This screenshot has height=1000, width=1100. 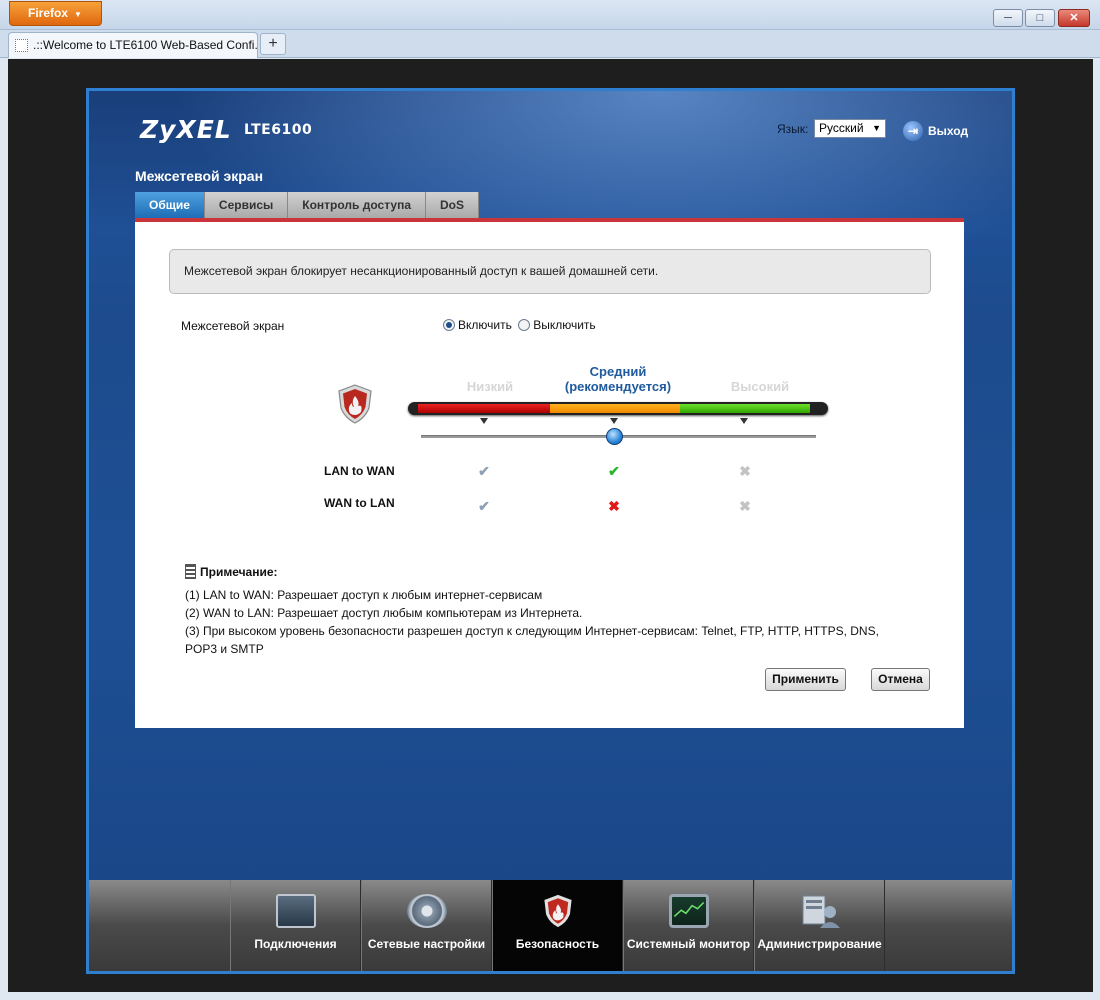 I want to click on nav-label: Подключения, so click(x=295, y=944).